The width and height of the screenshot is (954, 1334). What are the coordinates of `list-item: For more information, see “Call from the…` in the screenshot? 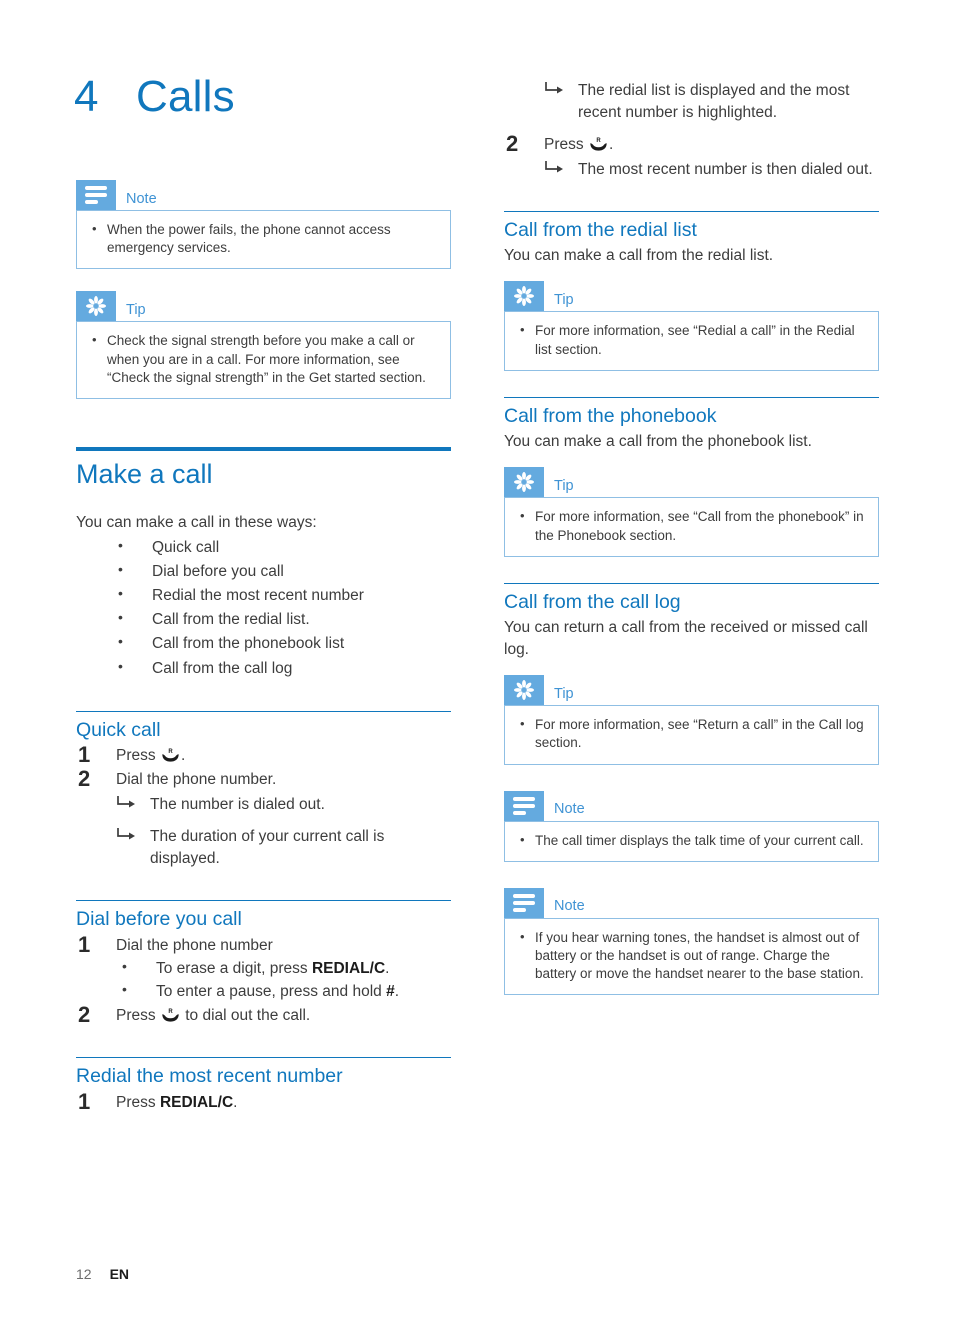 It's located at (691, 525).